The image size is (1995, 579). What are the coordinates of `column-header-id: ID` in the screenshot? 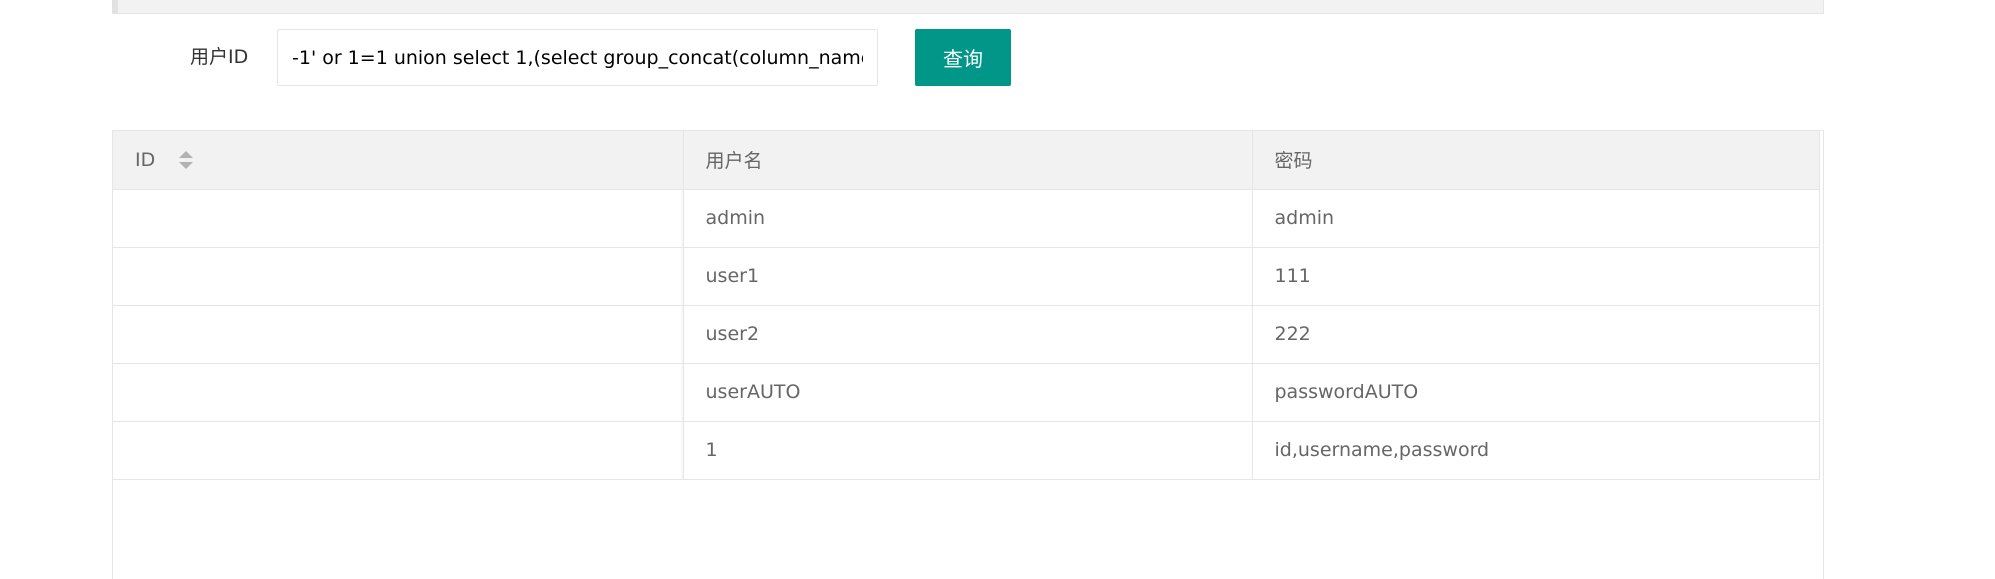 It's located at (398, 160).